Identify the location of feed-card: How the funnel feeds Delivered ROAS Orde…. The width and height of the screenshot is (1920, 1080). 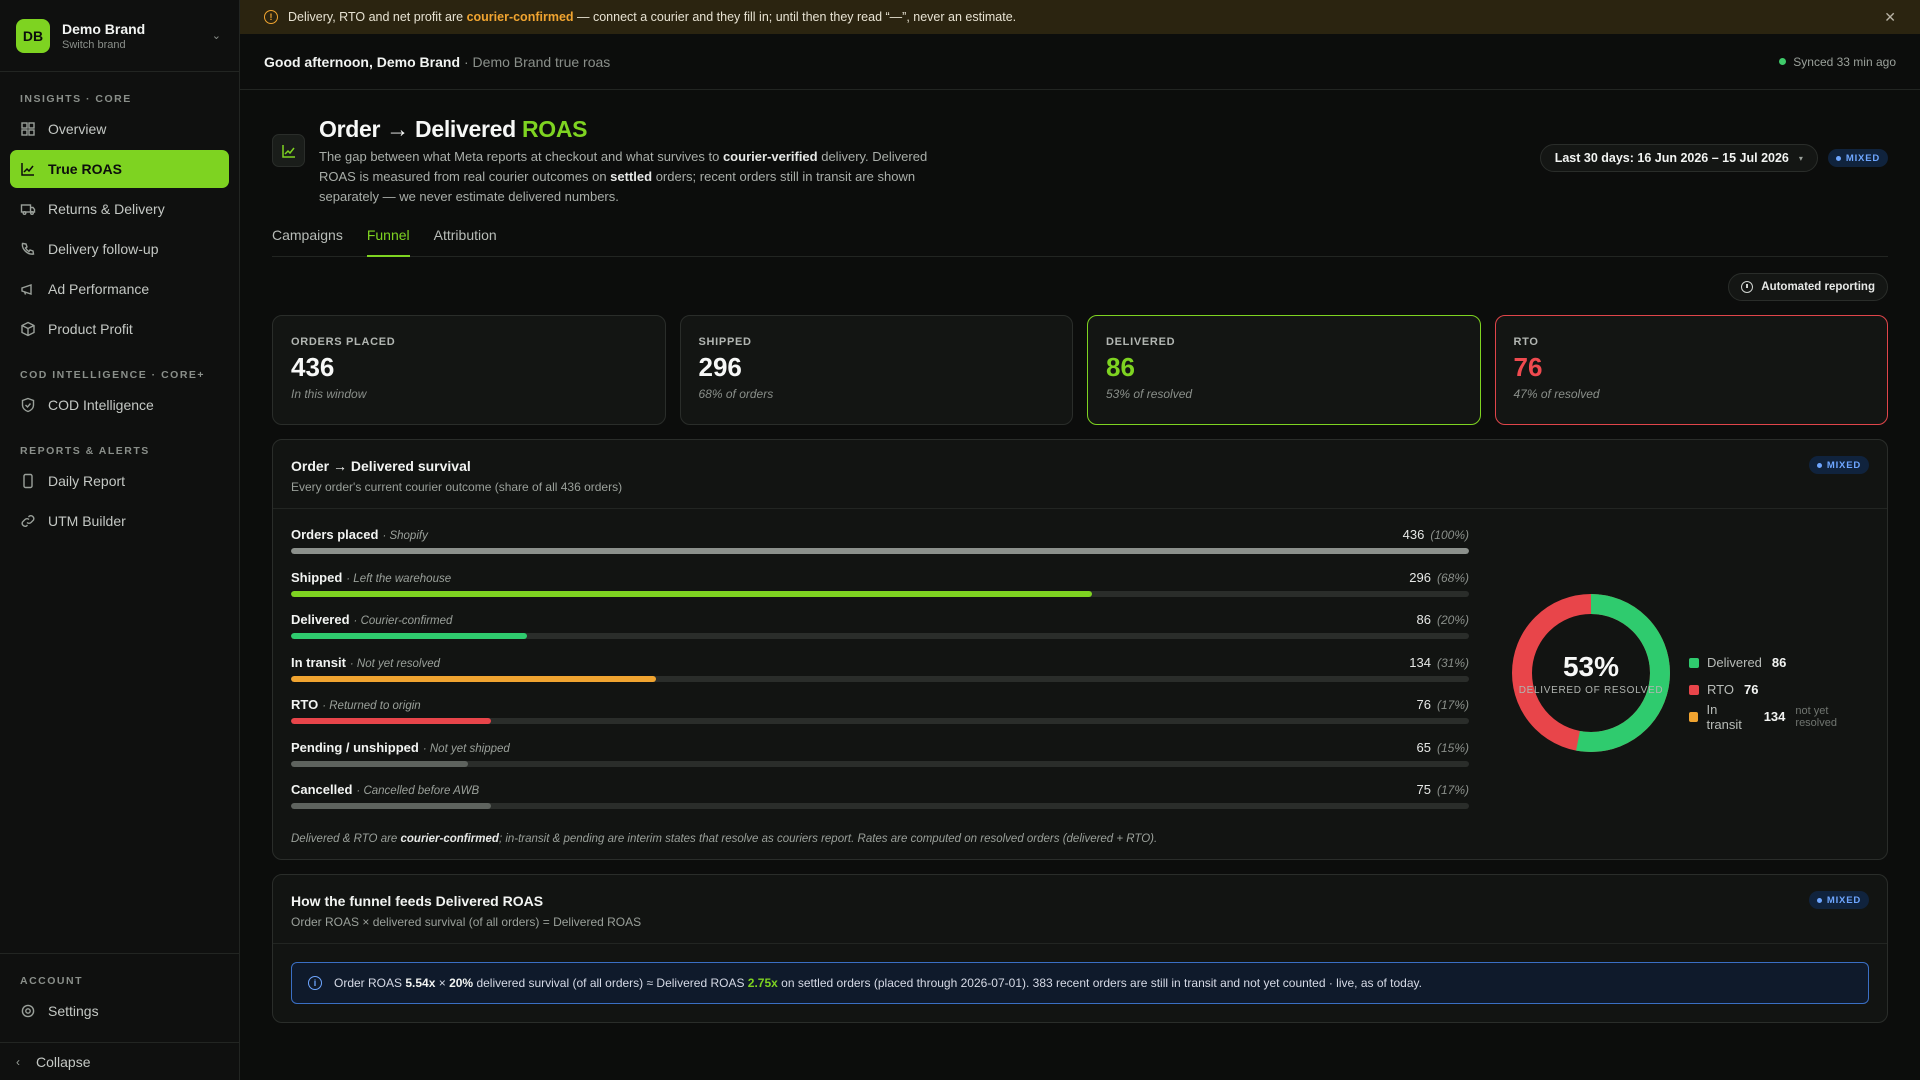
(1080, 948).